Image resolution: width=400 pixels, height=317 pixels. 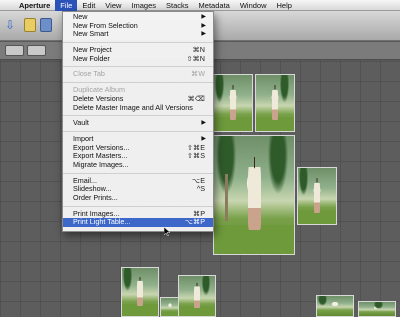 What do you see at coordinates (66, 5) in the screenshot?
I see `menu-file: File` at bounding box center [66, 5].